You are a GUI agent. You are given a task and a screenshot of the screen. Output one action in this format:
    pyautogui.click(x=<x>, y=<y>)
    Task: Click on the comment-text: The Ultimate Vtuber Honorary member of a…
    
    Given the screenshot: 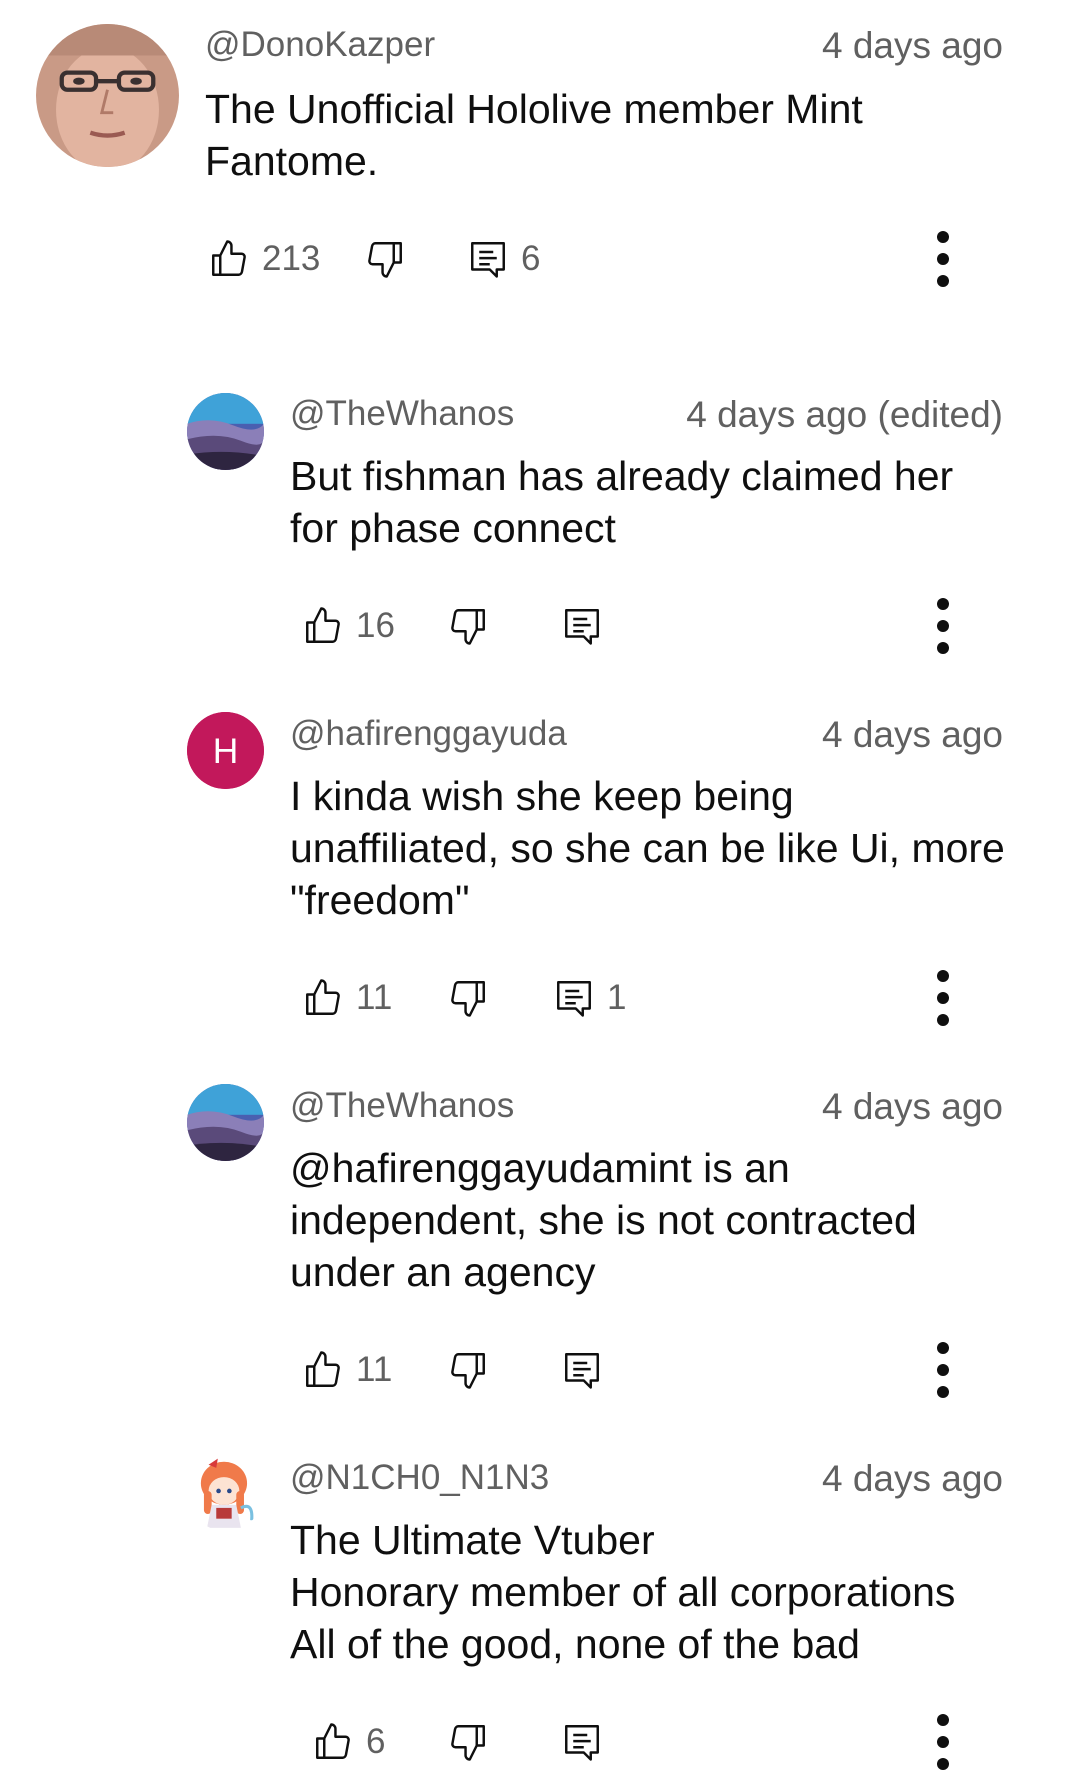 What is the action you would take?
    pyautogui.click(x=623, y=1592)
    